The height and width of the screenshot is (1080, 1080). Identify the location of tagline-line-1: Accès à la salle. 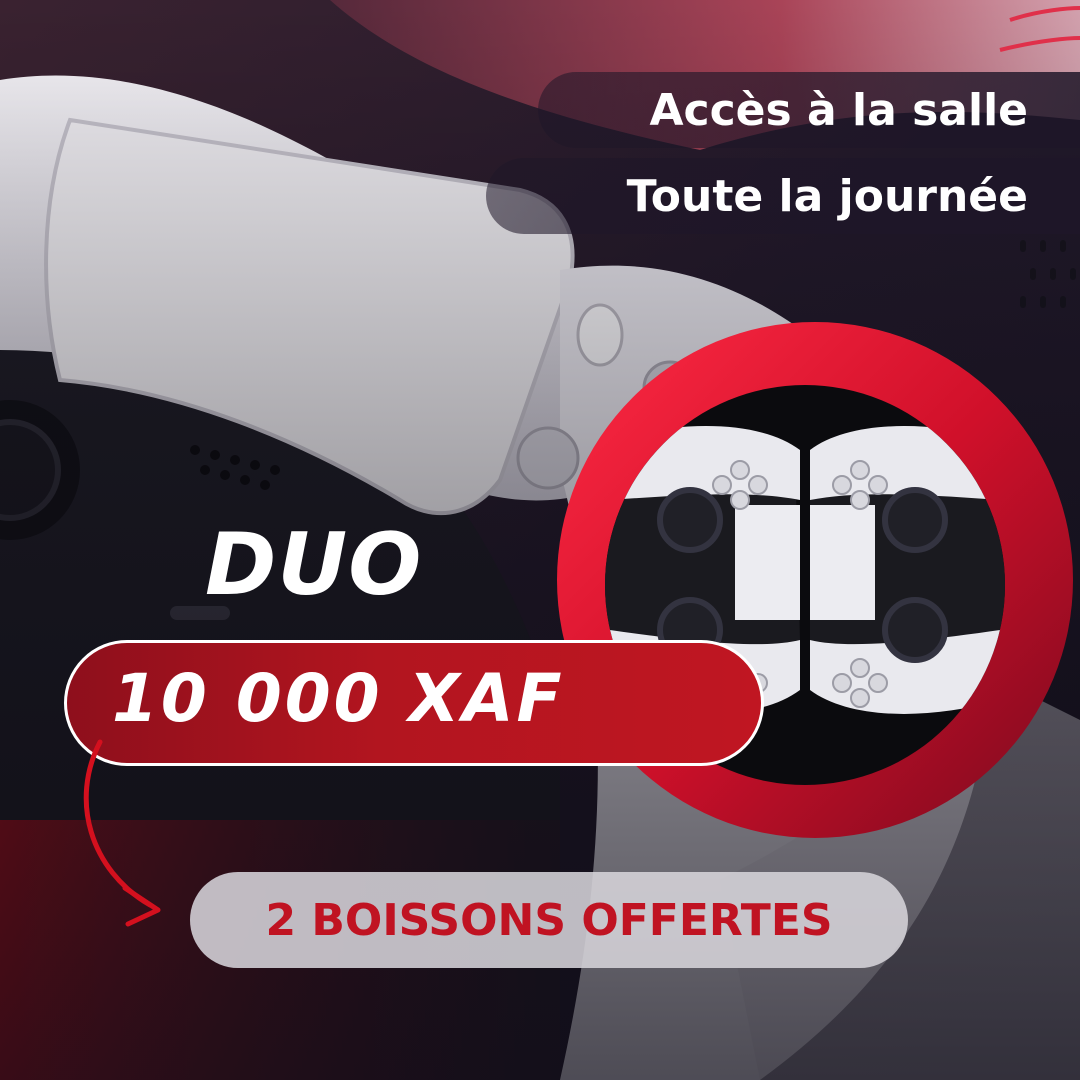
(809, 110).